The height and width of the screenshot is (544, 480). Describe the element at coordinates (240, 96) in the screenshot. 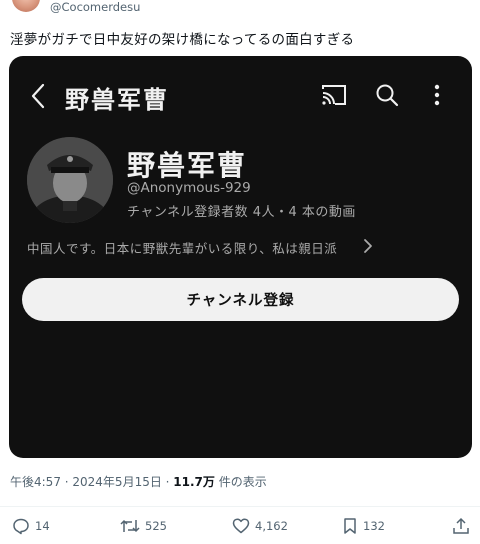

I see `channel-top-bar: 野兽军曹` at that location.